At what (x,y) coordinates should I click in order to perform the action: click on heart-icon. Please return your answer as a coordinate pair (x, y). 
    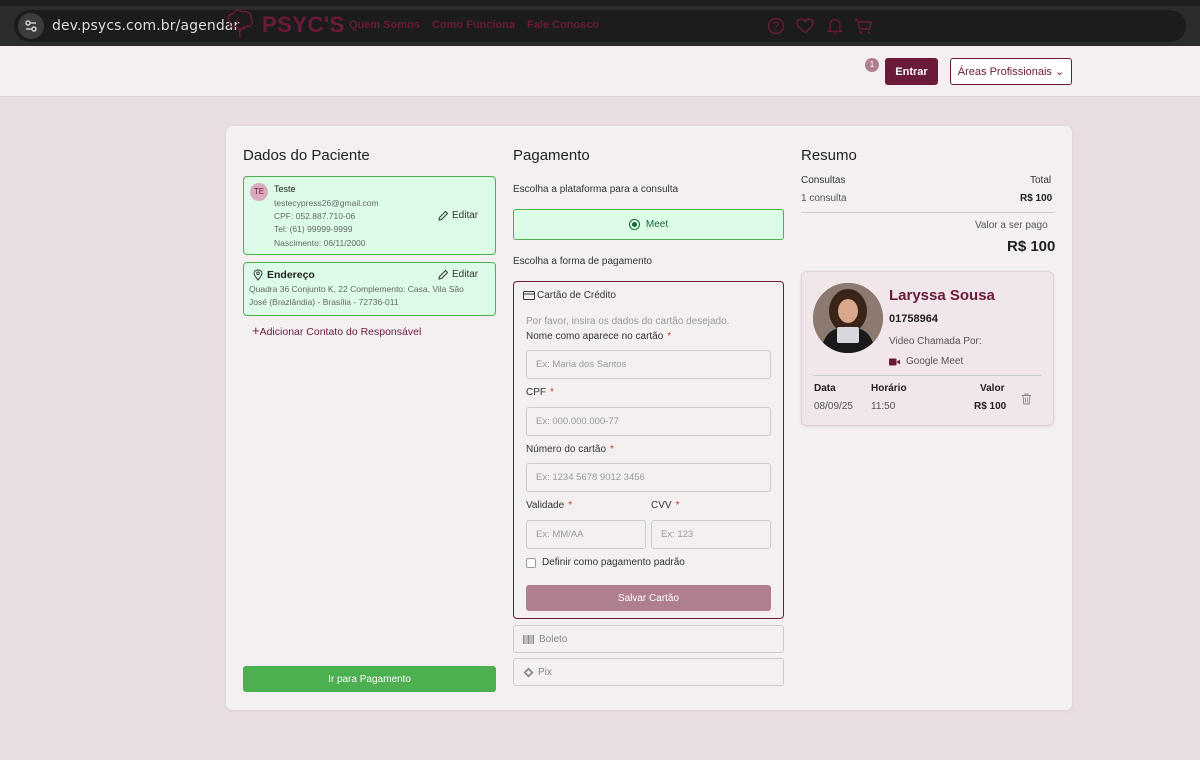
    Looking at the image, I should click on (805, 26).